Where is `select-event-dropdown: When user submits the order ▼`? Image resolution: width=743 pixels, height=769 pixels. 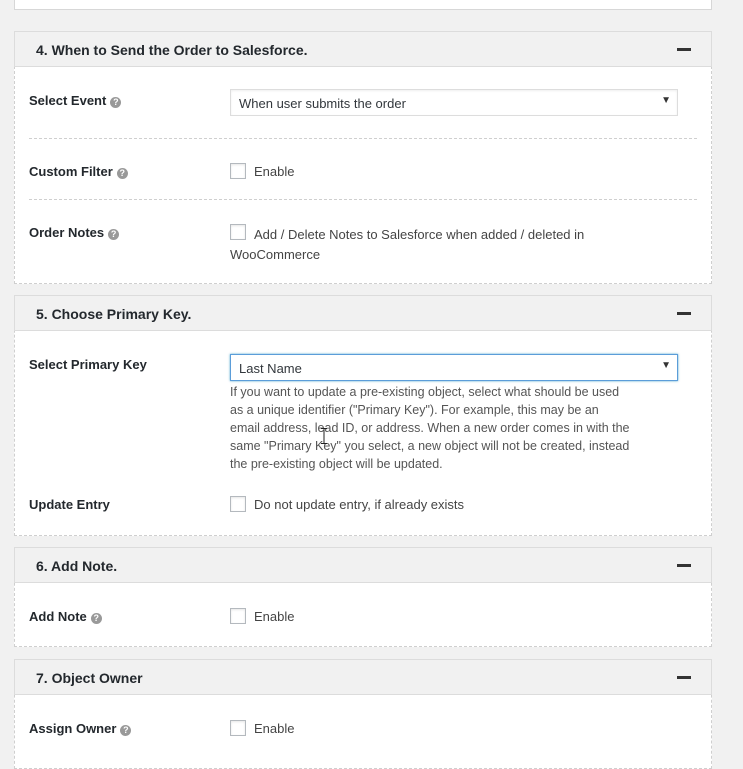
select-event-dropdown: When user submits the order ▼ is located at coordinates (454, 102).